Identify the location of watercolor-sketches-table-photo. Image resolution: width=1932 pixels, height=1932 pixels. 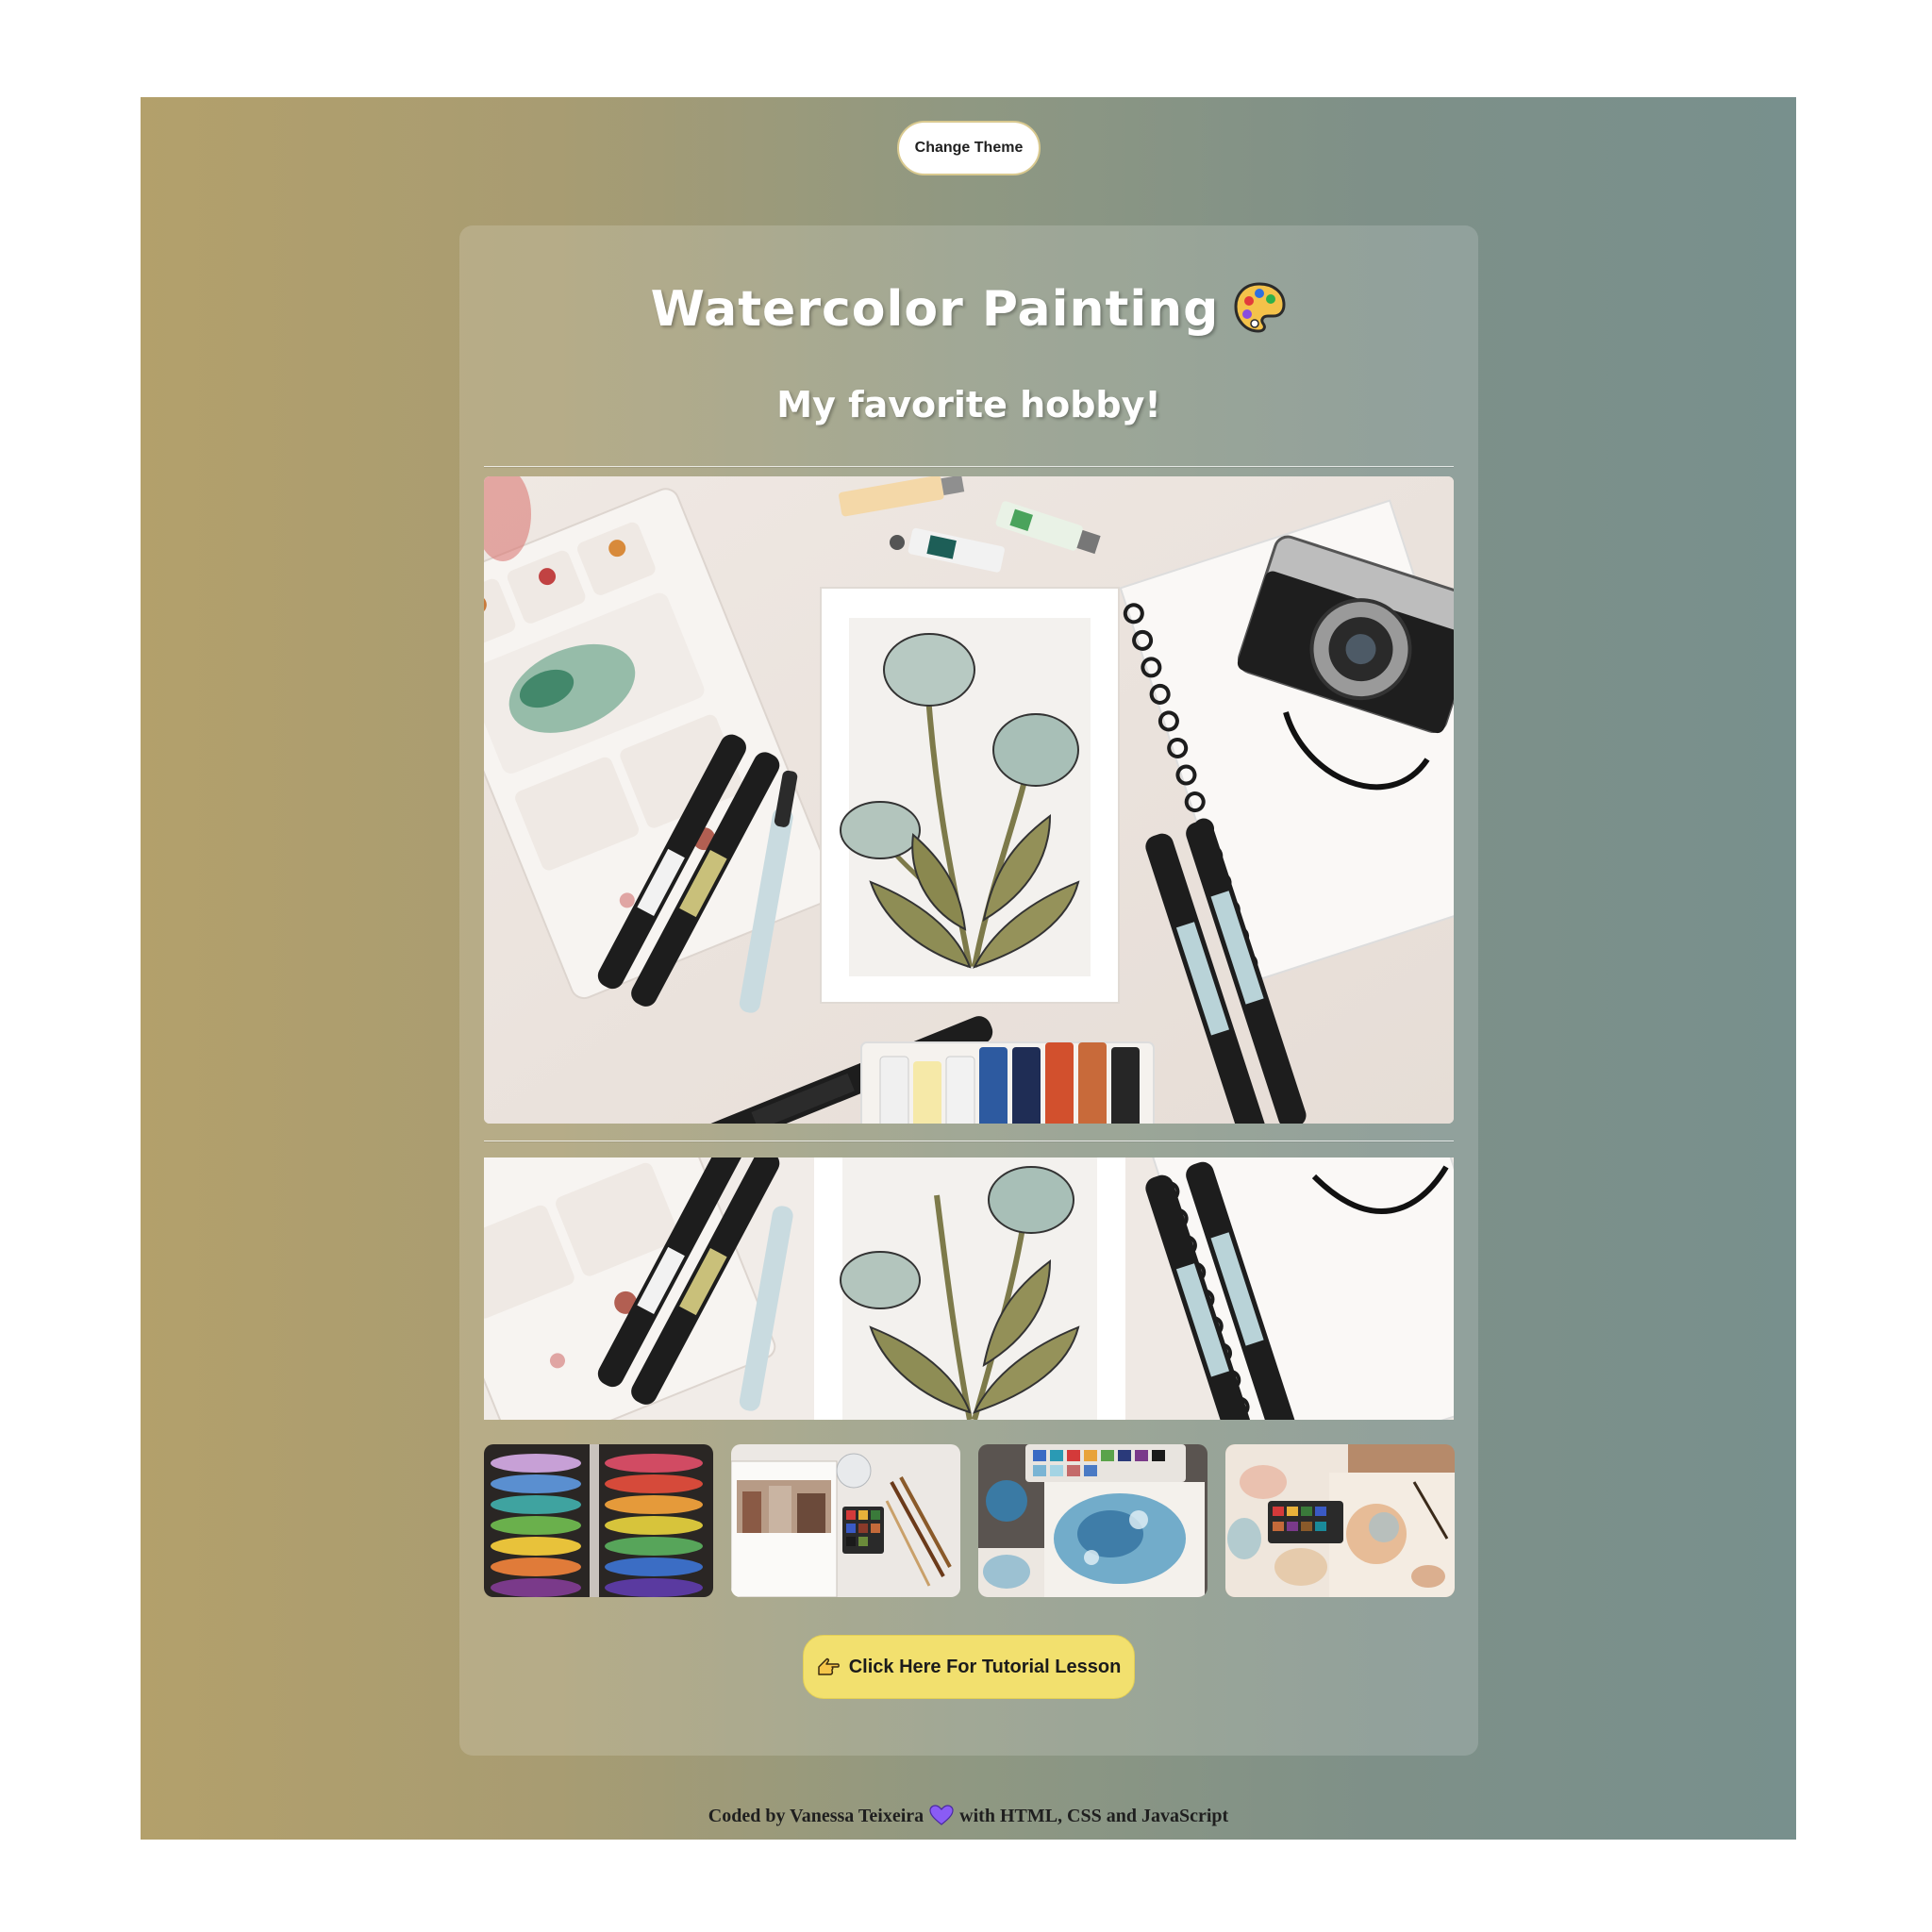
(1340, 1520).